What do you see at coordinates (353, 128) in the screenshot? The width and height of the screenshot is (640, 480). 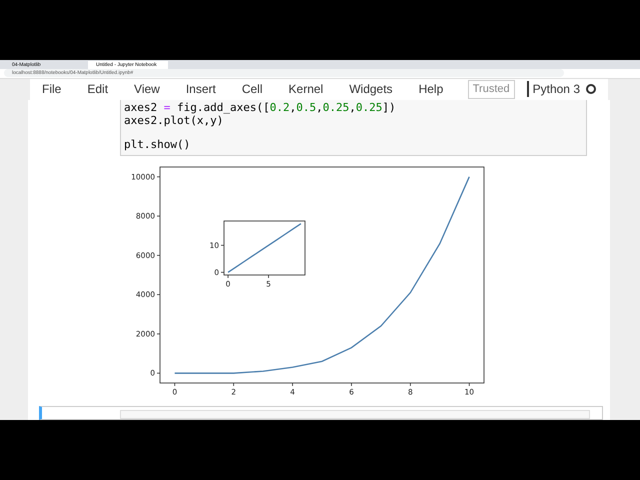 I see `code-cell: axes2 = fig.add_axes([0.2,0.5,0.25,0.25]) axes2.plot(x,y) plt.show()` at bounding box center [353, 128].